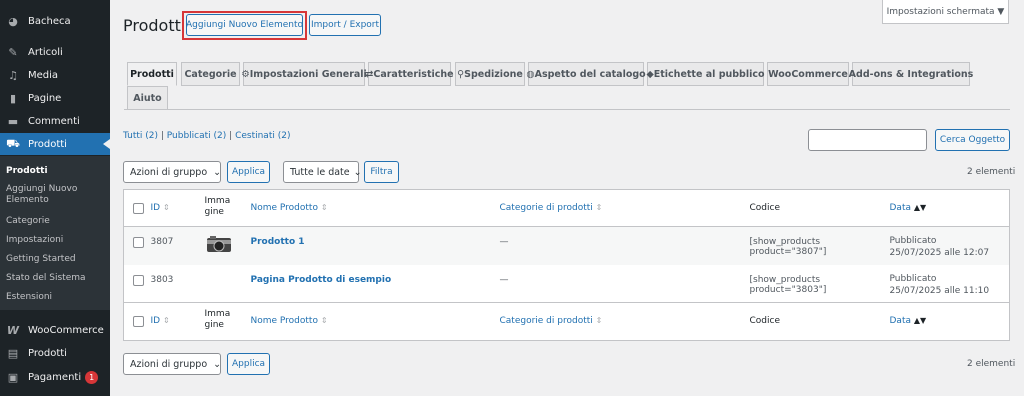 The width and height of the screenshot is (1024, 396). Describe the element at coordinates (156, 208) in the screenshot. I see `column-header-id: ID` at that location.